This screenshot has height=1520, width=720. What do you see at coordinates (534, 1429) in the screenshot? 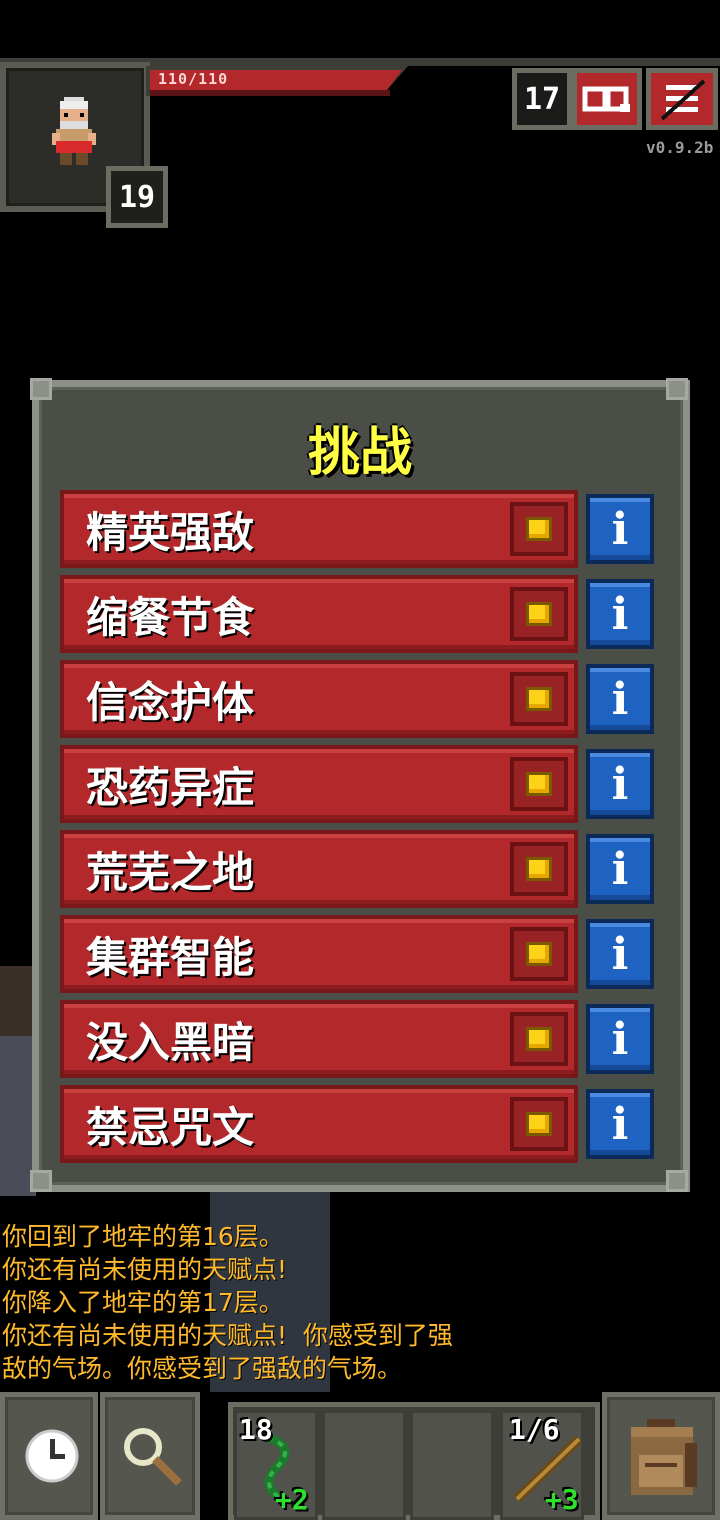
I see `quickslot-4-qty: 1/6` at bounding box center [534, 1429].